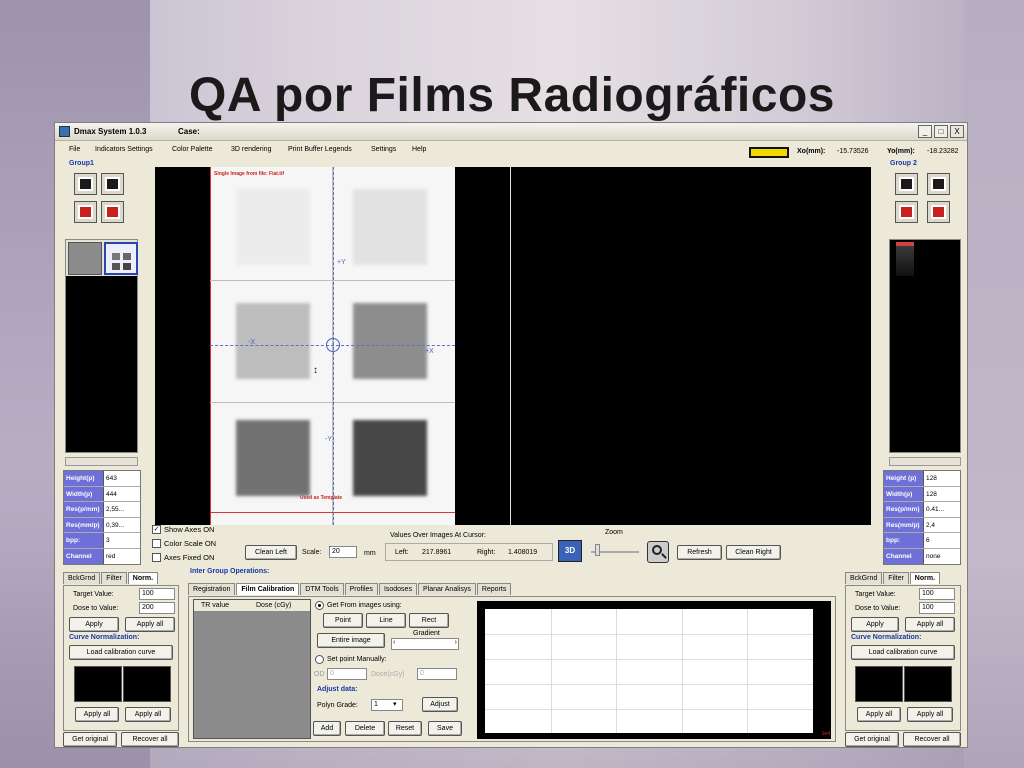  What do you see at coordinates (252, 669) in the screenshot?
I see `calibration-table: TR value Dose (cGy)` at bounding box center [252, 669].